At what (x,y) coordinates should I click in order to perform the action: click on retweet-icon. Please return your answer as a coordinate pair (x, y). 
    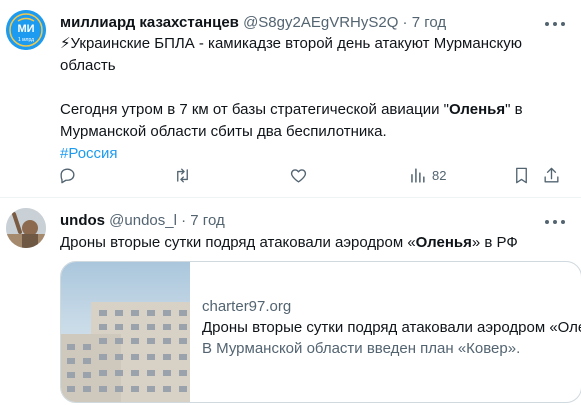
    Looking at the image, I should click on (182, 175).